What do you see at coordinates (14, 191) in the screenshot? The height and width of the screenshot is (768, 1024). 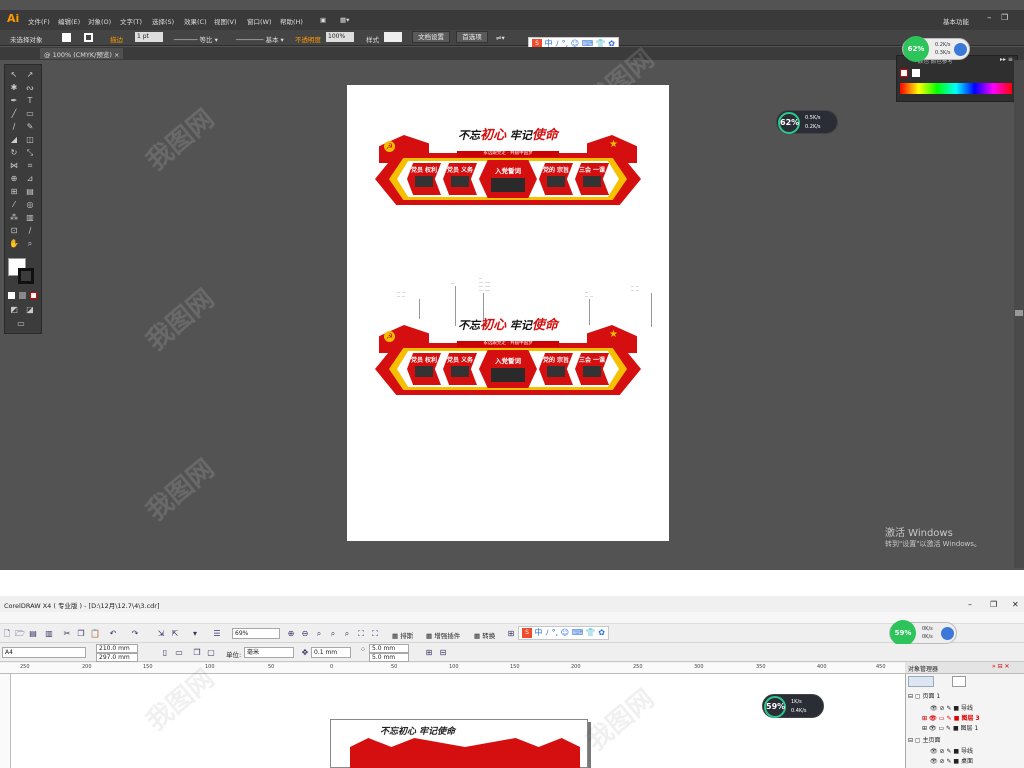 I see `mesh-tool-icon: ⊞` at bounding box center [14, 191].